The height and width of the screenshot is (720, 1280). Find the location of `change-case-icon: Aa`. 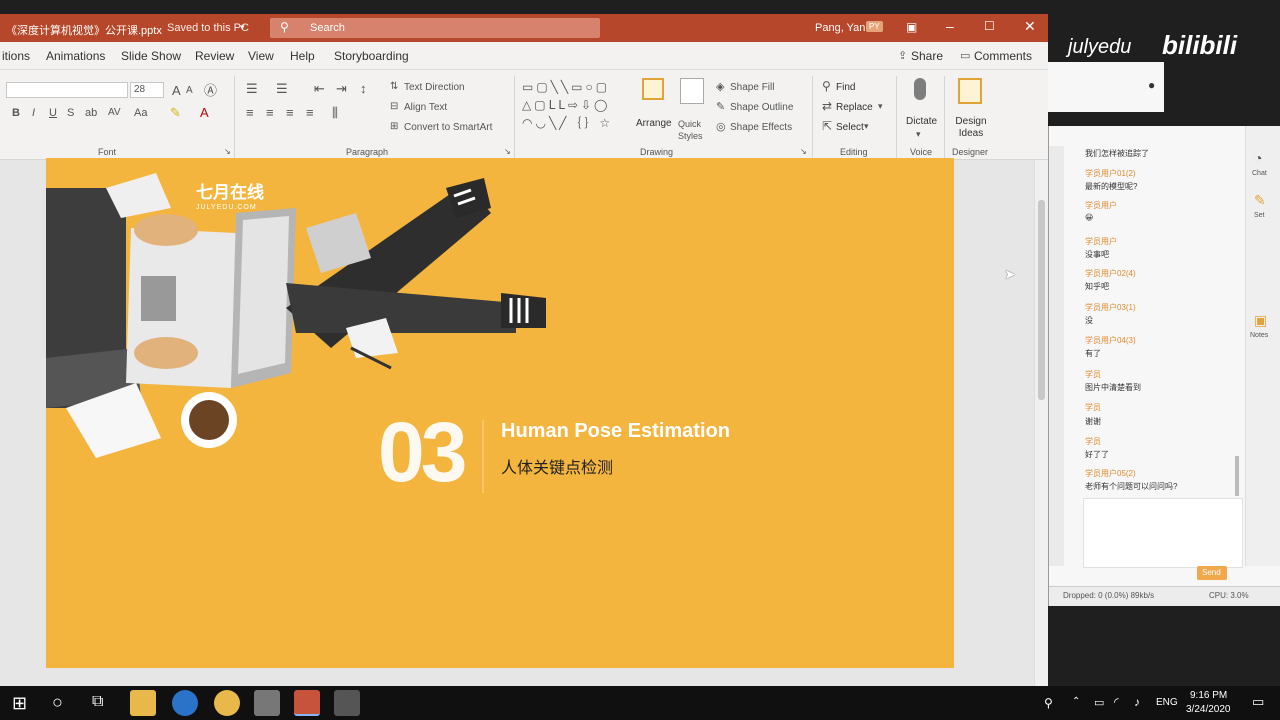

change-case-icon: Aa is located at coordinates (140, 113).